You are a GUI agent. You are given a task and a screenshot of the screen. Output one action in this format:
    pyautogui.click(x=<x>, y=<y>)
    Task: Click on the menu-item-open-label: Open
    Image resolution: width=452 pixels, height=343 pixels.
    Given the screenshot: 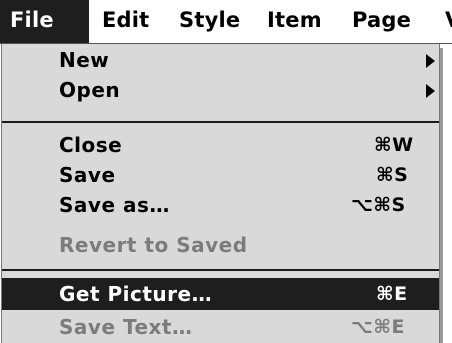 What is the action you would take?
    pyautogui.click(x=90, y=90)
    